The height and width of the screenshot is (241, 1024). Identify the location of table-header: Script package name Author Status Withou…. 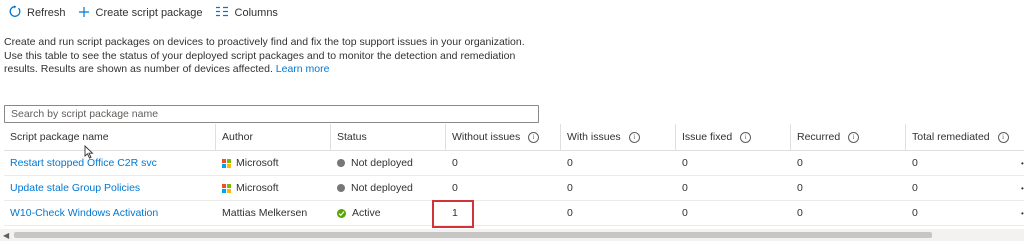
(514, 137).